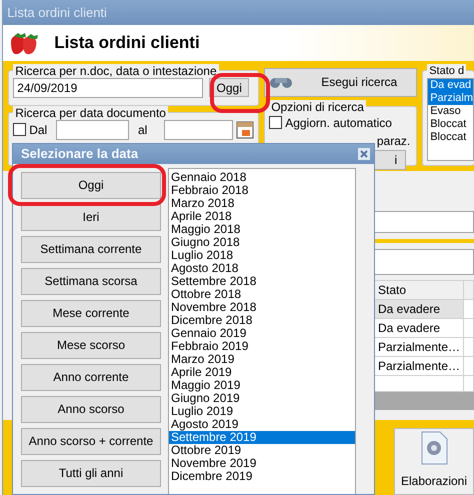  I want to click on gear-document-icon, so click(434, 448).